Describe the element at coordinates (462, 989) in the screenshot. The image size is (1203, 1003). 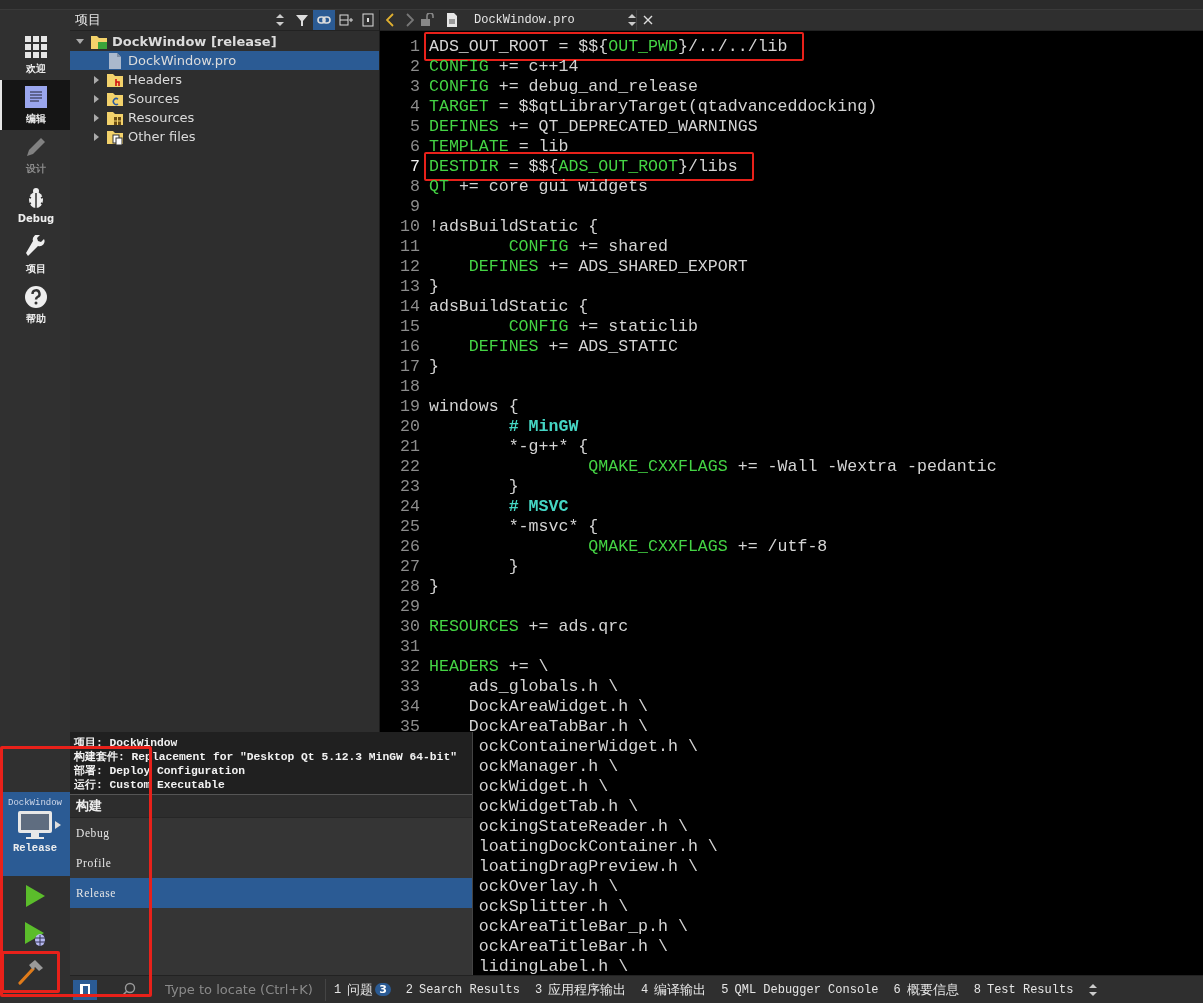
I see `output-pane-tab: 2 Search Results` at that location.